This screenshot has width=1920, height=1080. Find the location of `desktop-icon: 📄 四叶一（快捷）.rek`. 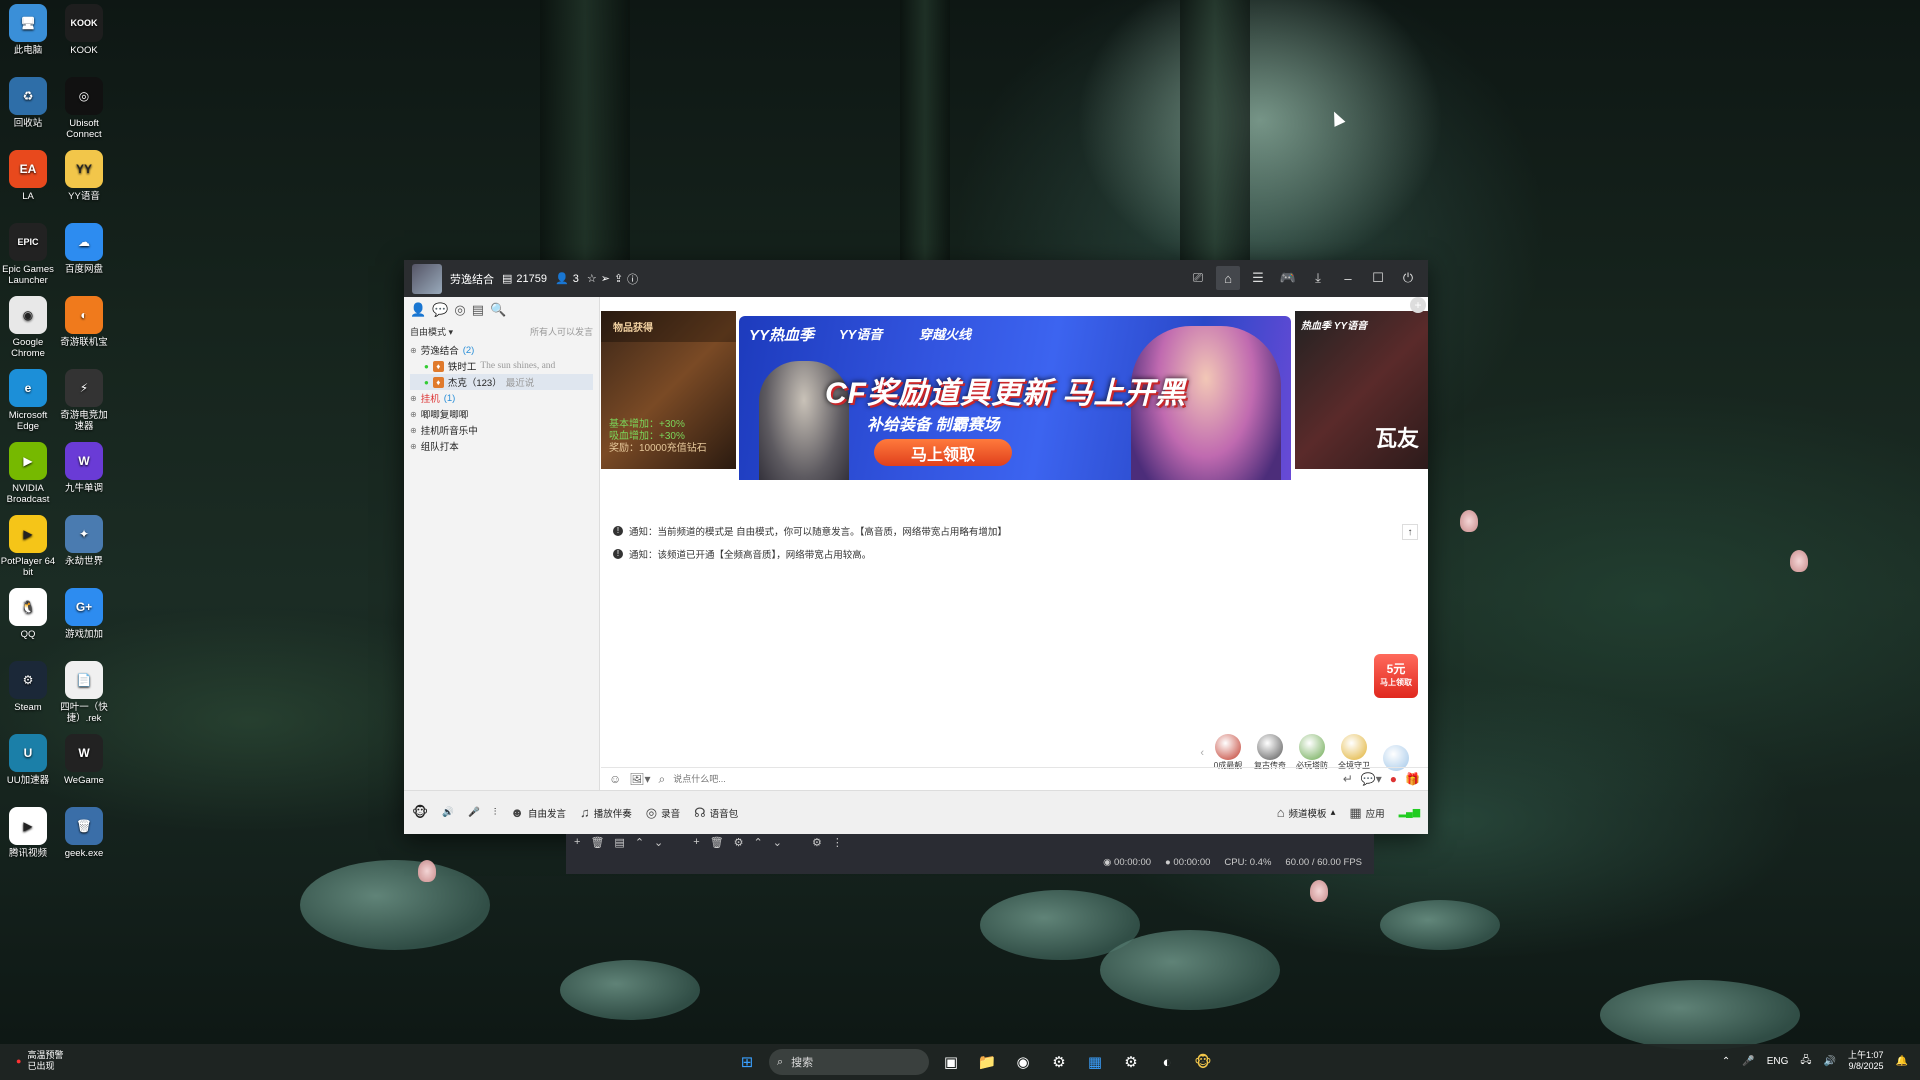

desktop-icon: 📄 四叶一（快捷）.rek is located at coordinates (84, 692).